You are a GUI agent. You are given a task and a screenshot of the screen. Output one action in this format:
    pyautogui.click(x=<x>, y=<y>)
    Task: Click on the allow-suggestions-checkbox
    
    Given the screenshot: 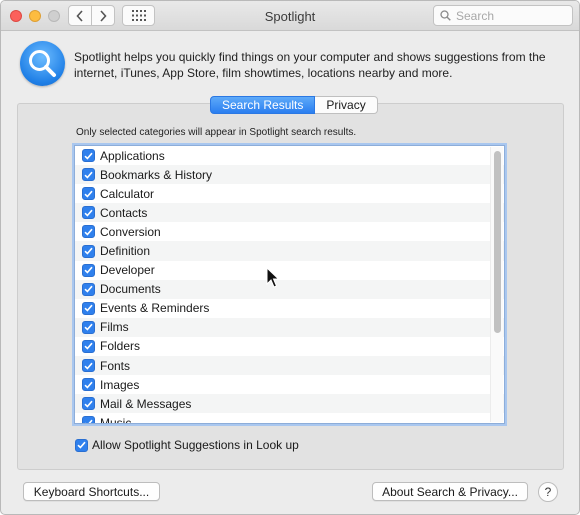 What is the action you would take?
    pyautogui.click(x=81, y=445)
    